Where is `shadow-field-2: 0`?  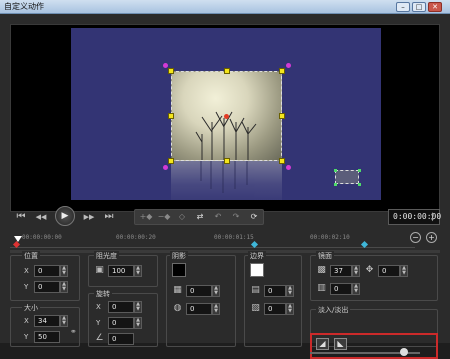 shadow-field-2: 0 is located at coordinates (199, 309).